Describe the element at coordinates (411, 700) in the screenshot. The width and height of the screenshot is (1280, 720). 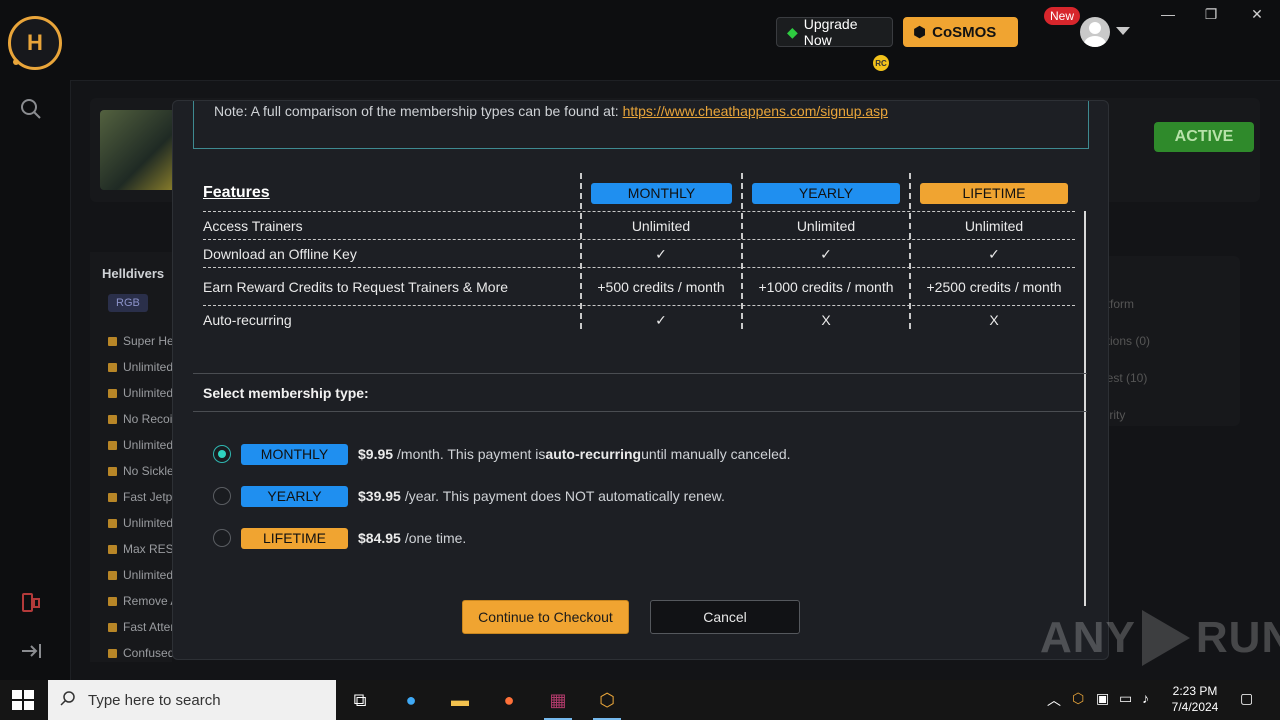
I see `edge-icon: ●` at that location.